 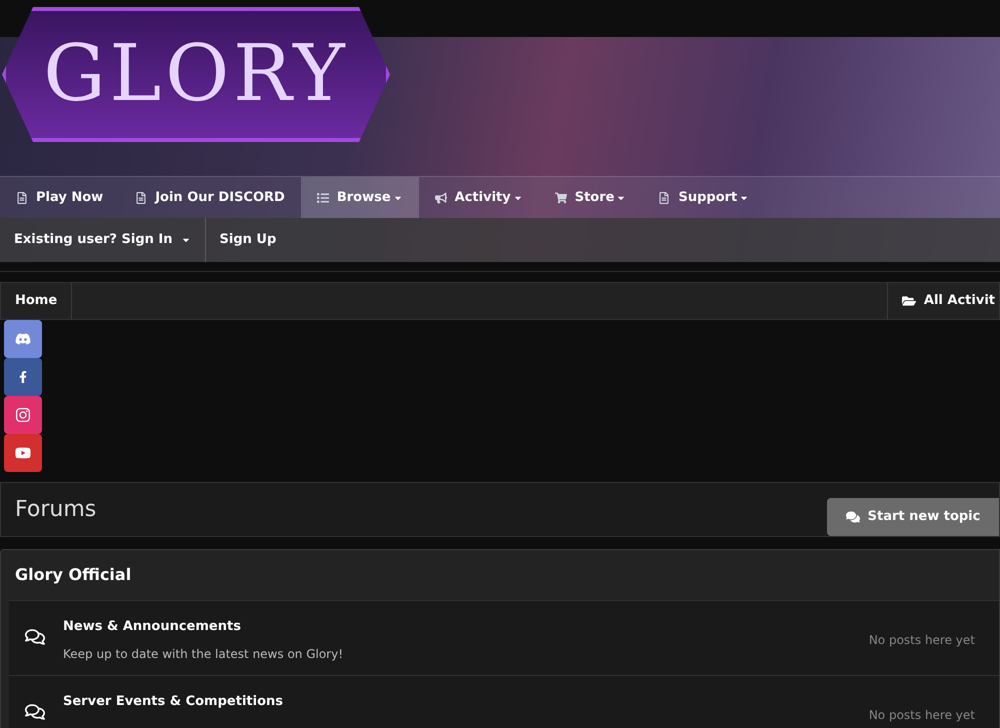 I want to click on forum-description: Keep up to date with the latest news on Glory!, so click(x=203, y=654).